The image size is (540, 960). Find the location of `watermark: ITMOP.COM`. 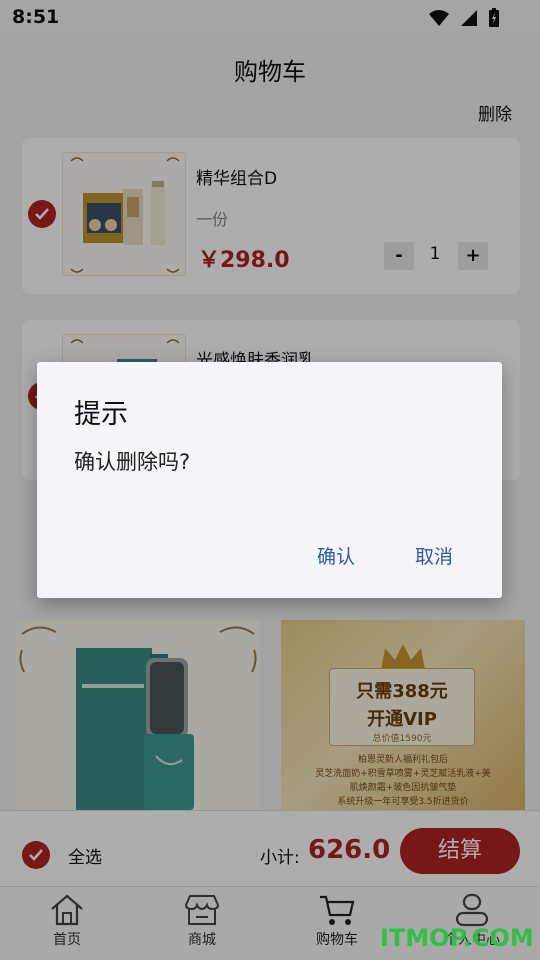

watermark: ITMOP.COM is located at coordinates (457, 938).